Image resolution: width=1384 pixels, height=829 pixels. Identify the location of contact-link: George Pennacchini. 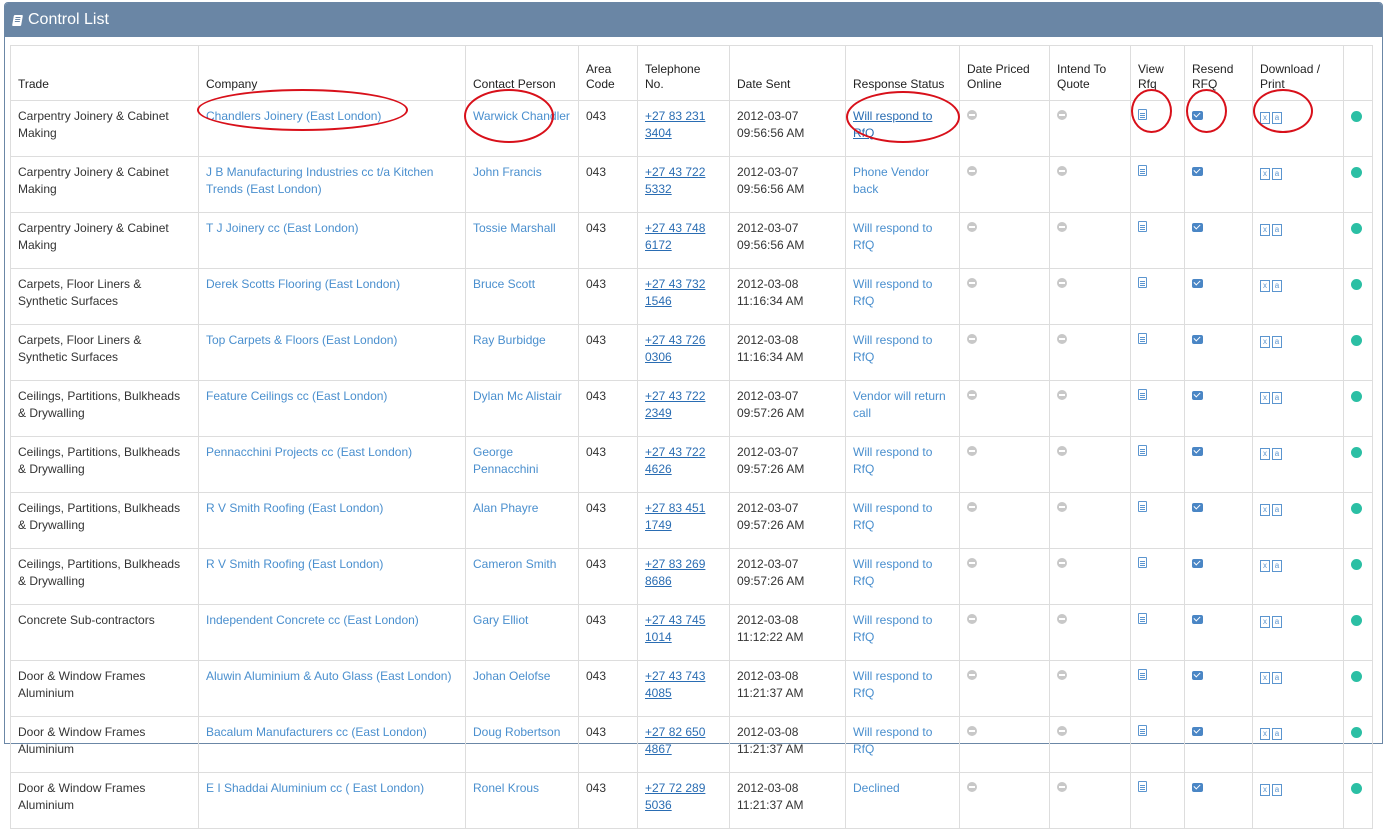
(505, 460).